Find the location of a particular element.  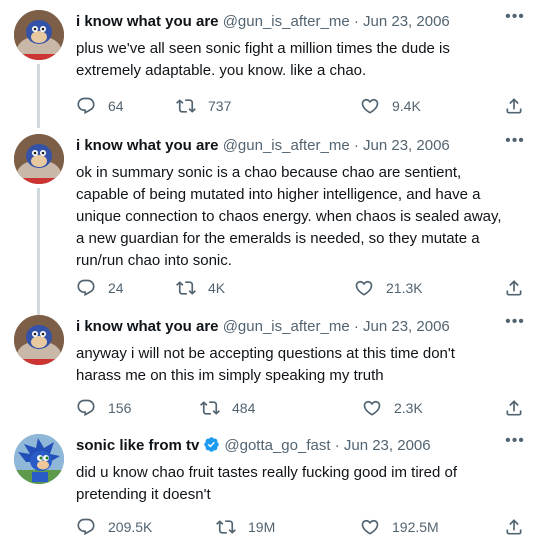

like-count: 9.4K is located at coordinates (406, 106).